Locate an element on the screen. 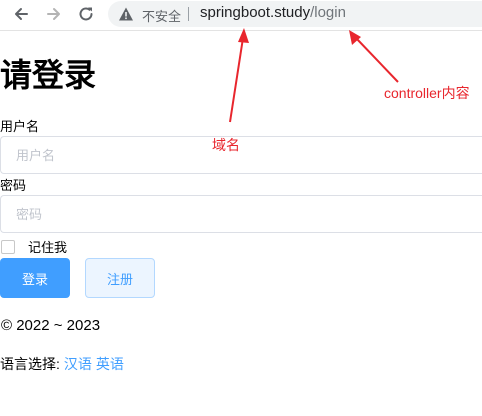 This screenshot has height=416, width=482. browser-toolbar: 不安全 springboot.study/login is located at coordinates (241, 15).